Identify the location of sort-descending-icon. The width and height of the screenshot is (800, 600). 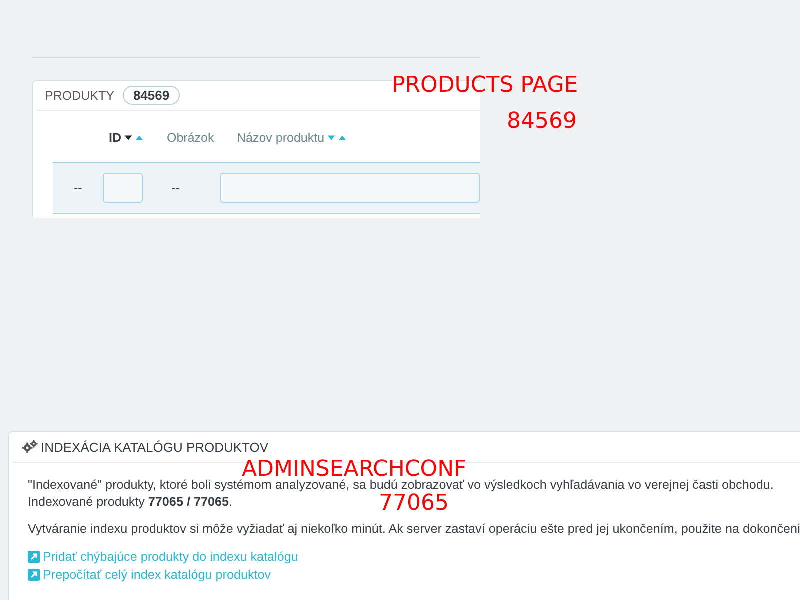
(128, 137).